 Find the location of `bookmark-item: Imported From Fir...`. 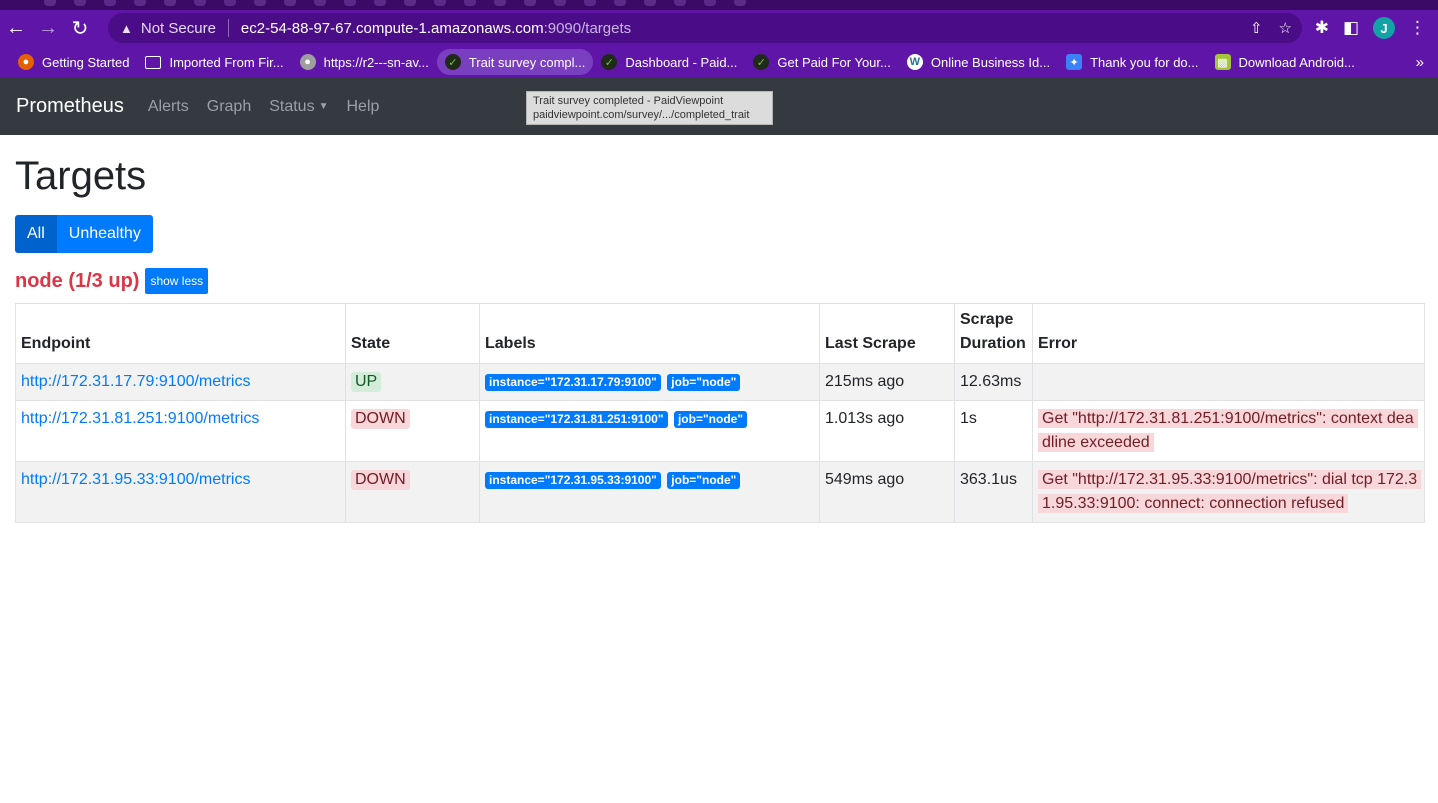

bookmark-item: Imported From Fir... is located at coordinates (214, 62).